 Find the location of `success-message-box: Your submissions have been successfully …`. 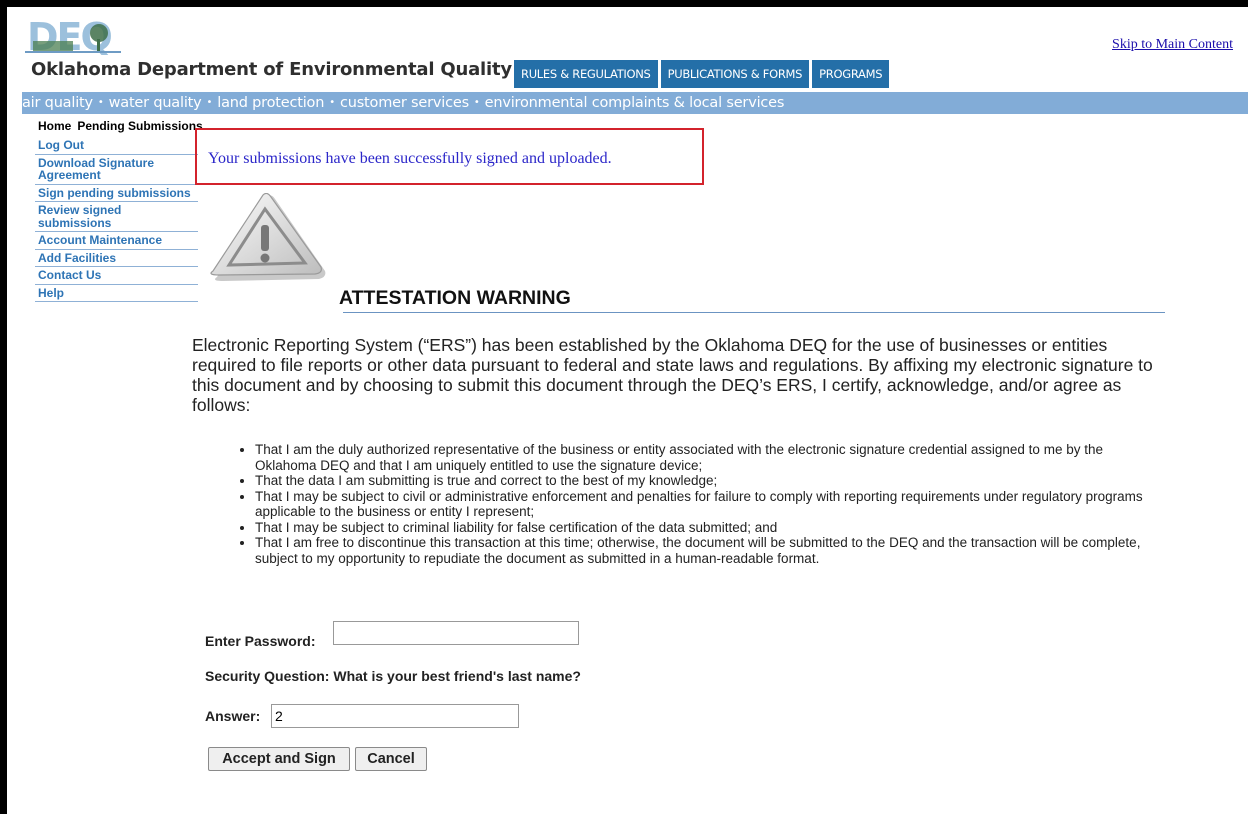

success-message-box: Your submissions have been successfully … is located at coordinates (449, 156).